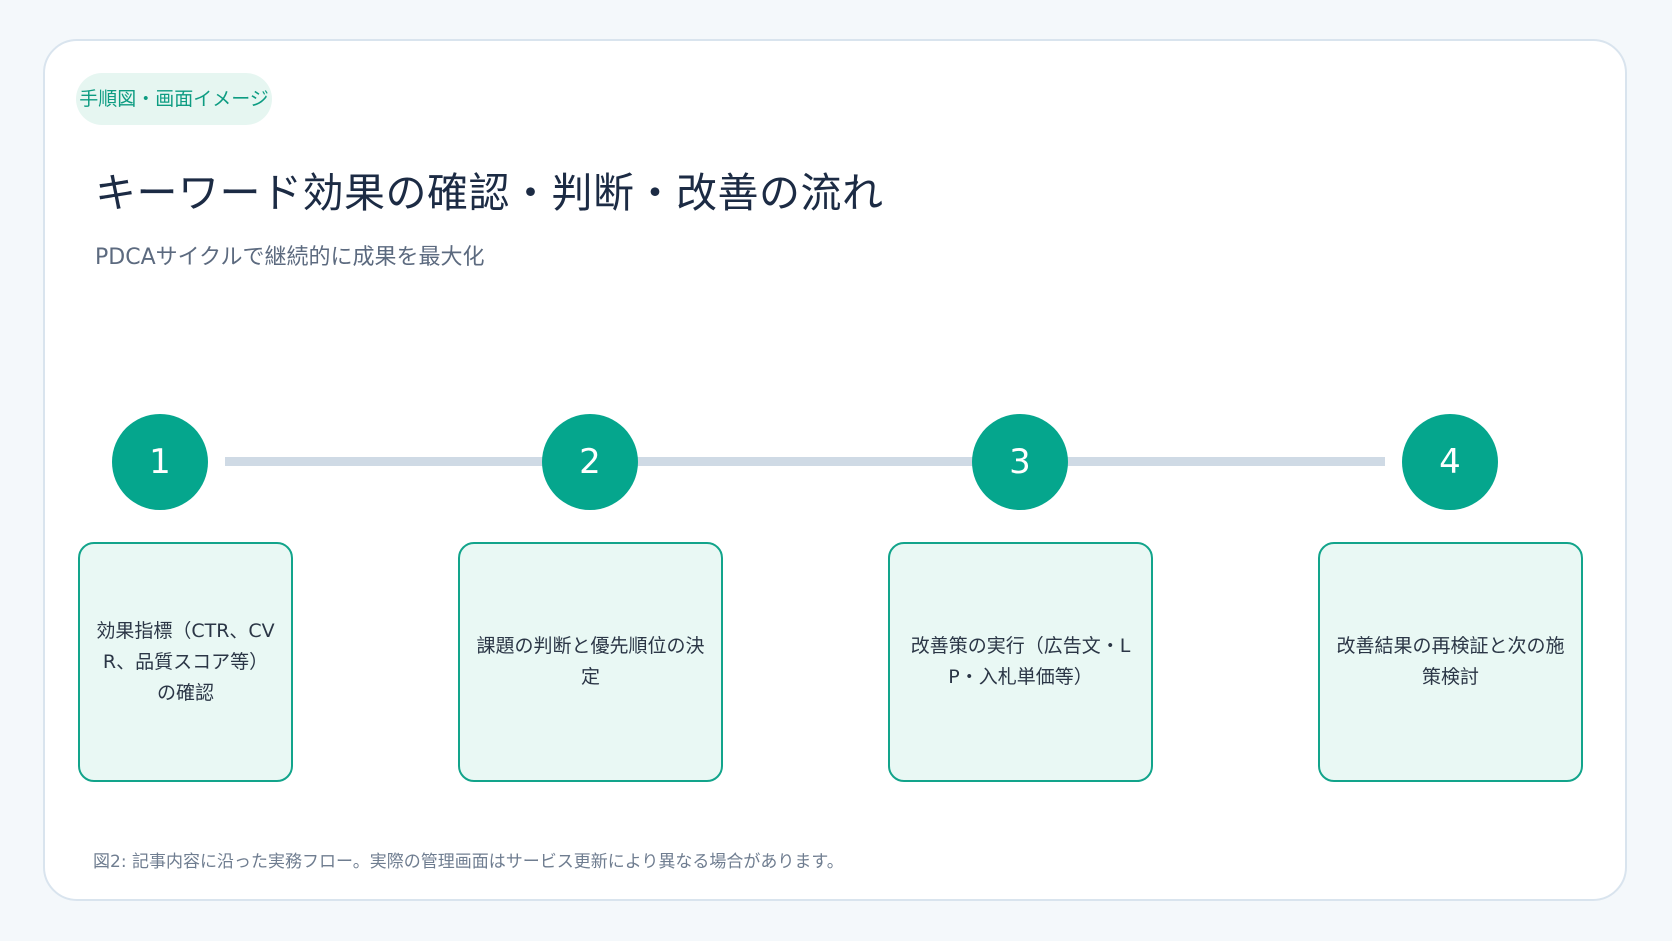 This screenshot has width=1672, height=941. Describe the element at coordinates (1020, 462) in the screenshot. I see `step-number-3: 3` at that location.